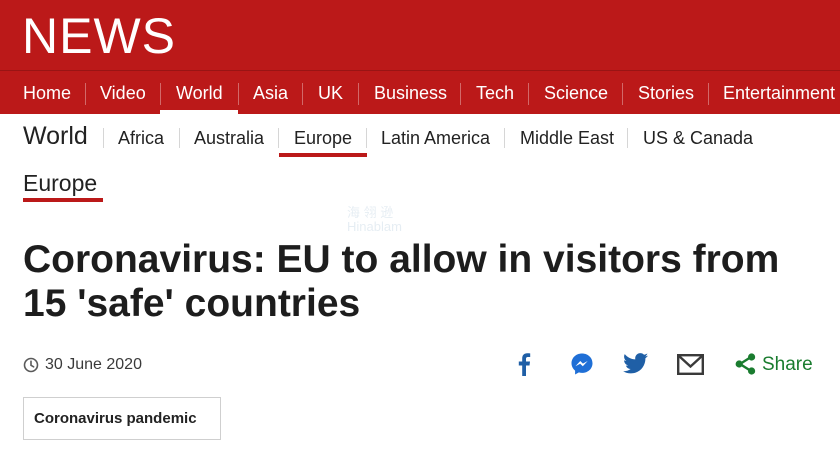  Describe the element at coordinates (99, 36) in the screenshot. I see `news-logo: NEWS` at that location.